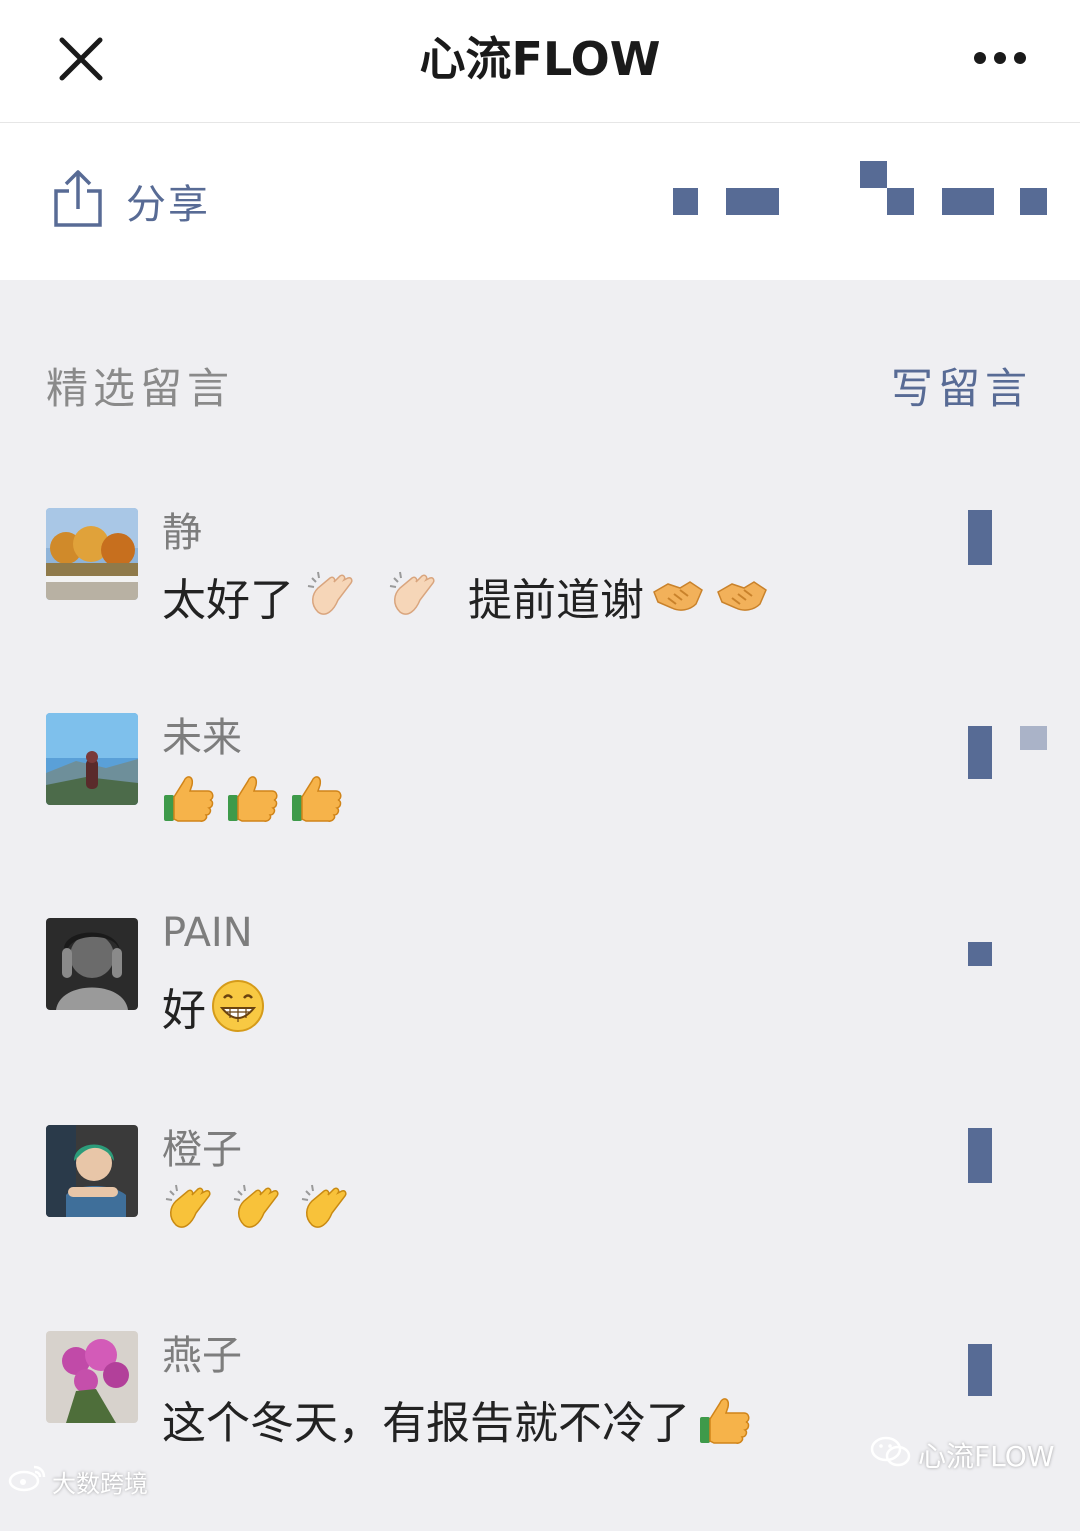 Image resolution: width=1080 pixels, height=1531 pixels. What do you see at coordinates (540, 201) in the screenshot?
I see `share-bar: 分享` at bounding box center [540, 201].